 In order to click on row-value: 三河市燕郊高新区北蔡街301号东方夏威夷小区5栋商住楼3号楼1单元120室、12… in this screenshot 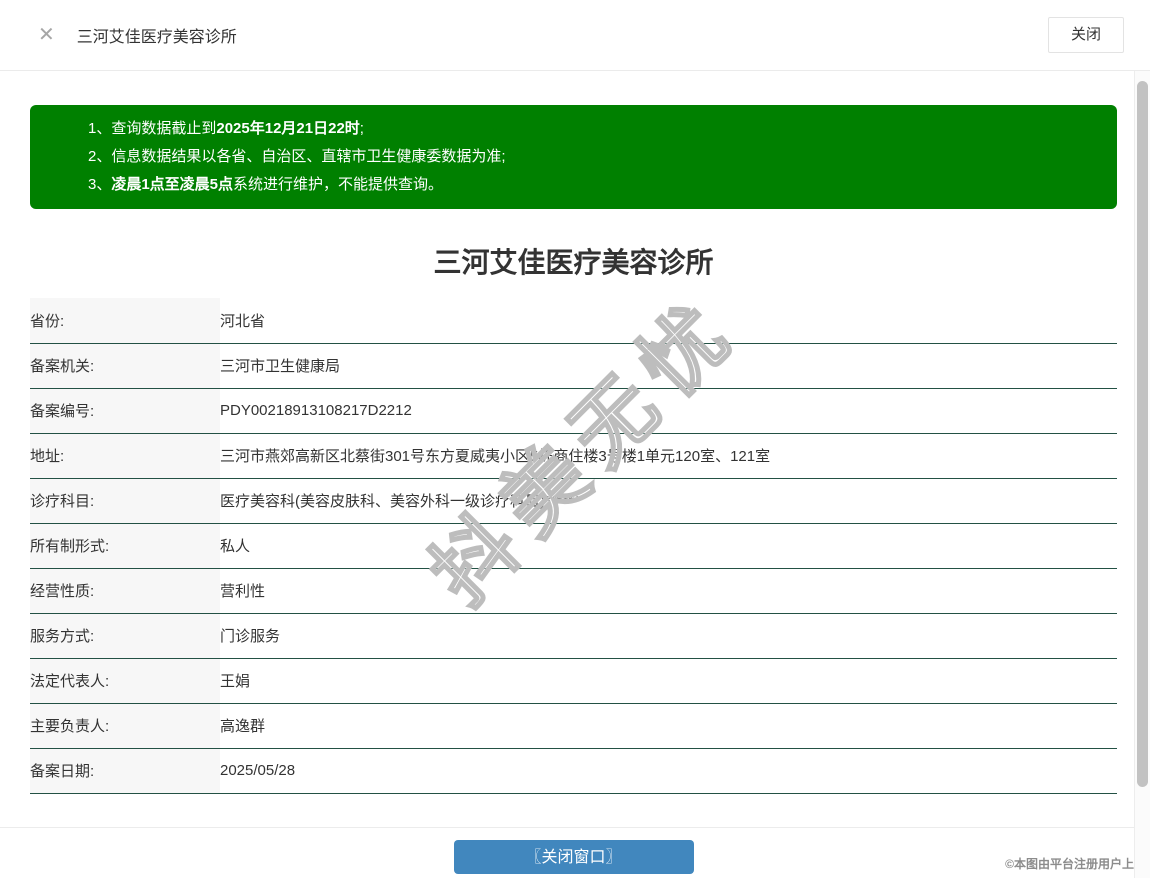, I will do `click(668, 456)`.